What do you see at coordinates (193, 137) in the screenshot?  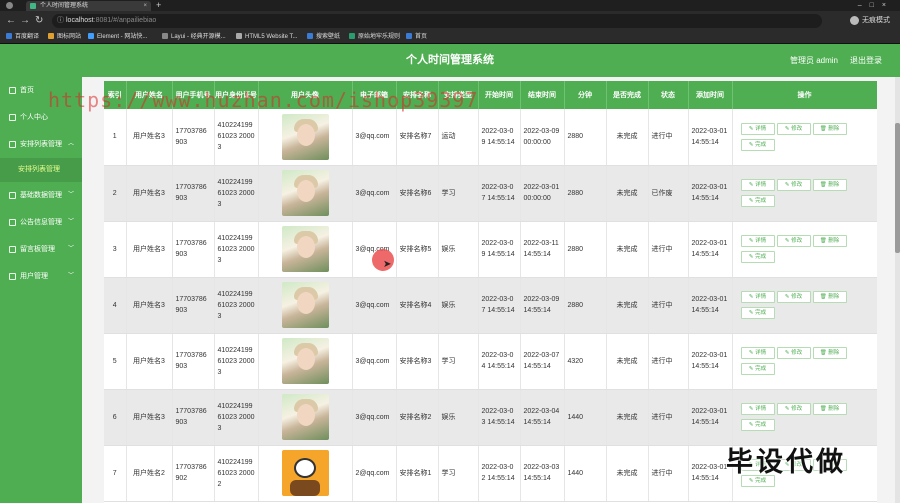 I see `cell-phone: 17703786903` at bounding box center [193, 137].